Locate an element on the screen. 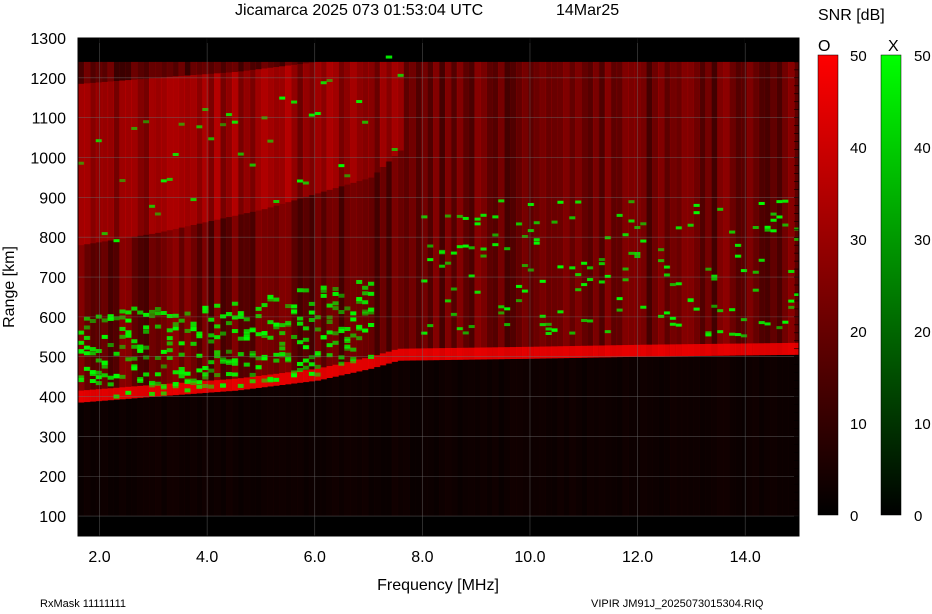 Image resolution: width=932 pixels, height=614 pixels. colorbar-x-tick-label: 40 is located at coordinates (922, 148).